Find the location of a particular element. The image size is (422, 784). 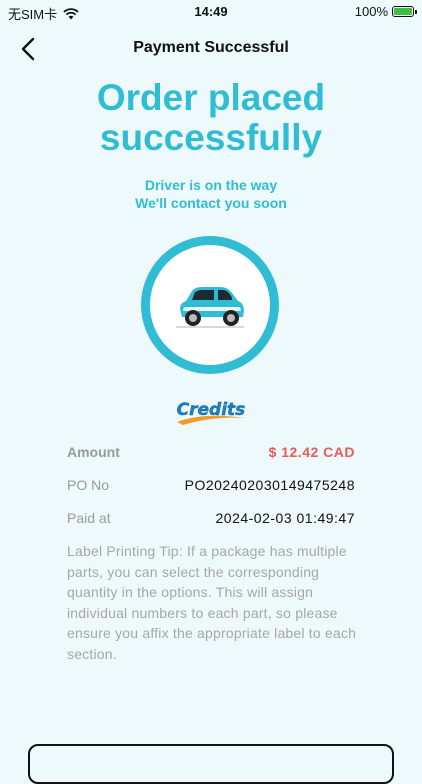

credits-logo: Credits is located at coordinates (211, 415).